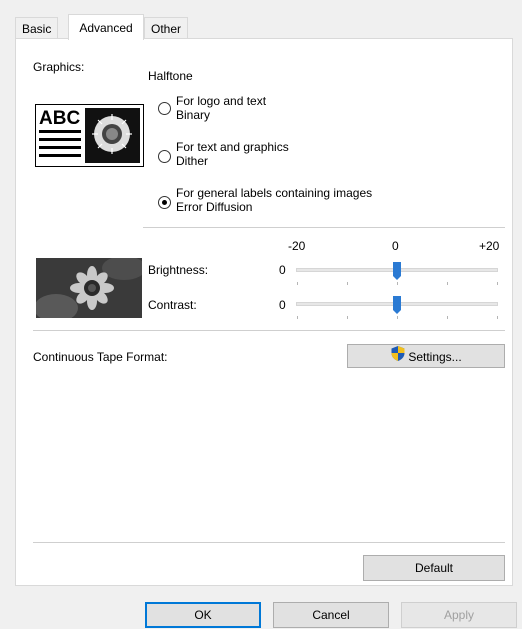 The image size is (522, 629). I want to click on option-dither-line2: Dither, so click(192, 161).